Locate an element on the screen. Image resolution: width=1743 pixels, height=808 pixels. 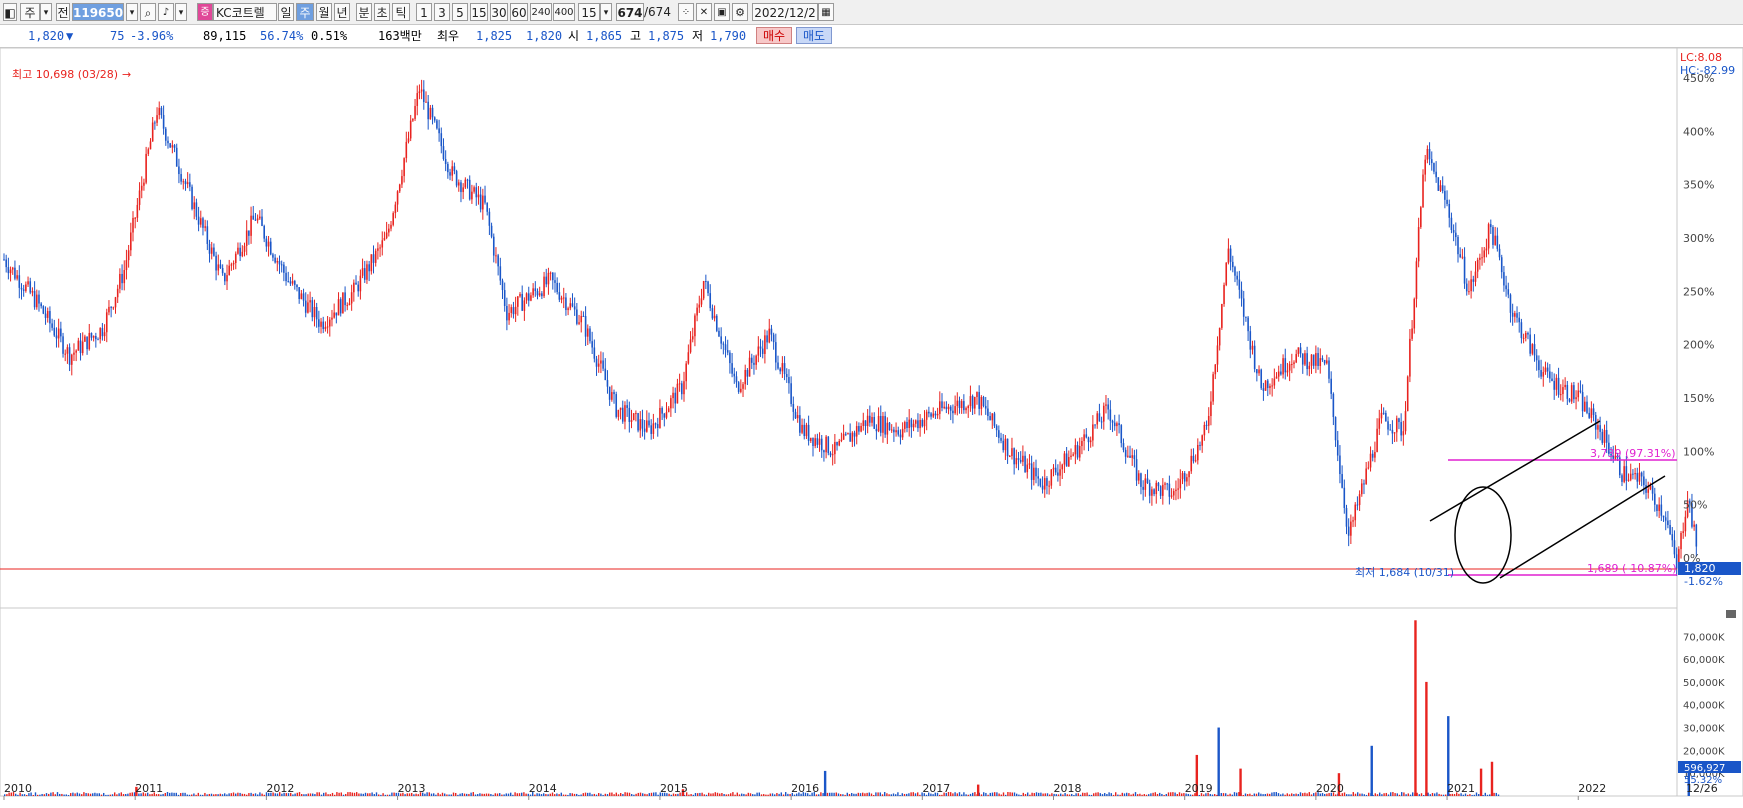
interval-240: 240 is located at coordinates (541, 12).